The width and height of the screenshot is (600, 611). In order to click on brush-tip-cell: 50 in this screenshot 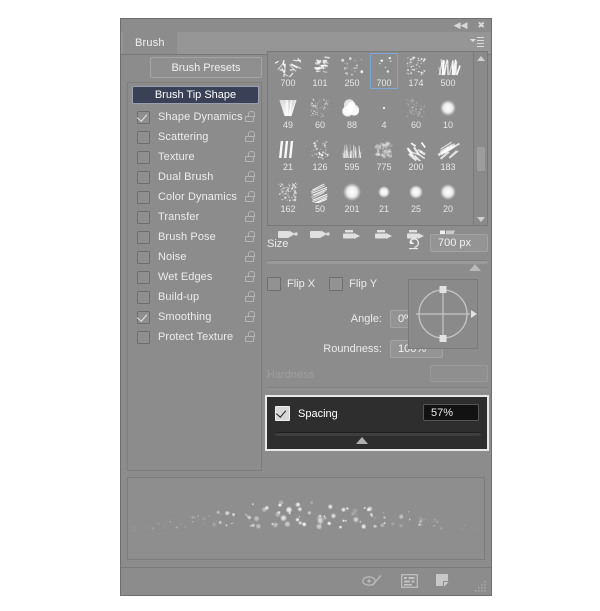, I will do `click(320, 202)`.